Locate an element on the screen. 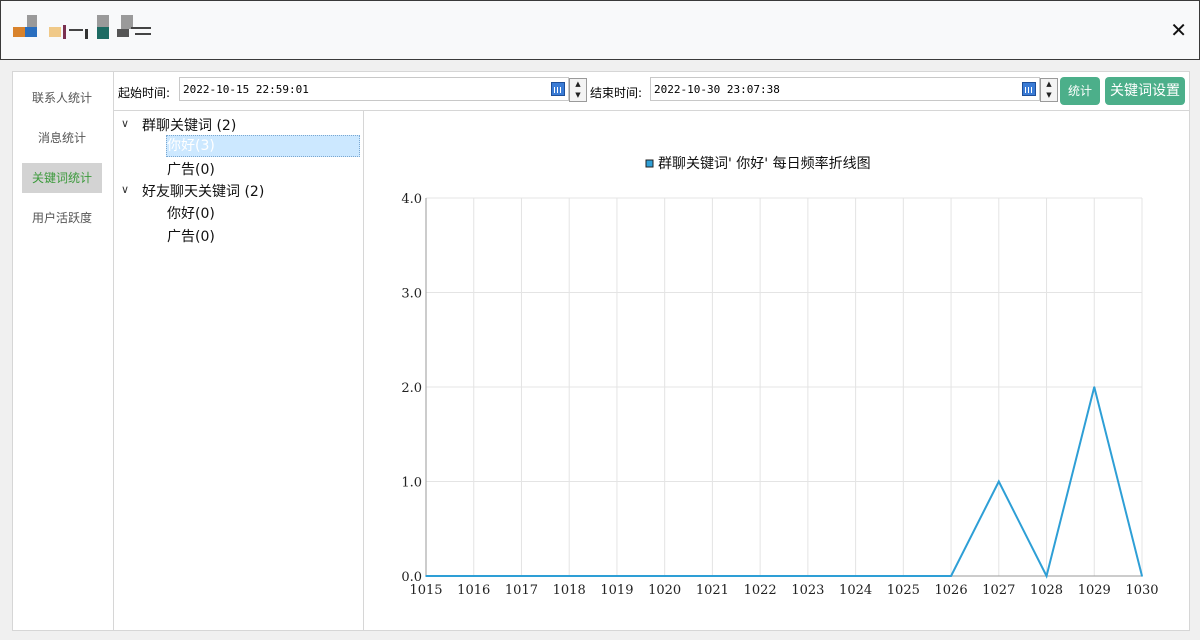 This screenshot has width=1200, height=640. stat-button: 统计 is located at coordinates (1080, 91).